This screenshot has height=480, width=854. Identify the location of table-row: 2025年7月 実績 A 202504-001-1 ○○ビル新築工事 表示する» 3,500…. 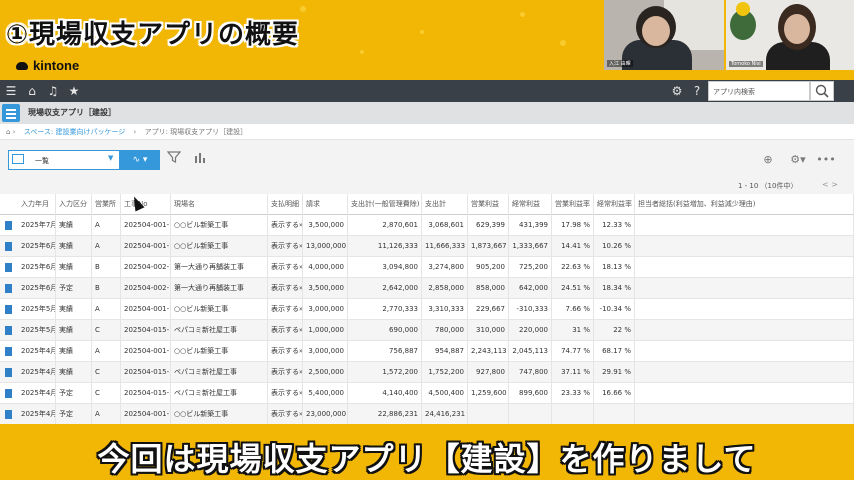
(427, 225).